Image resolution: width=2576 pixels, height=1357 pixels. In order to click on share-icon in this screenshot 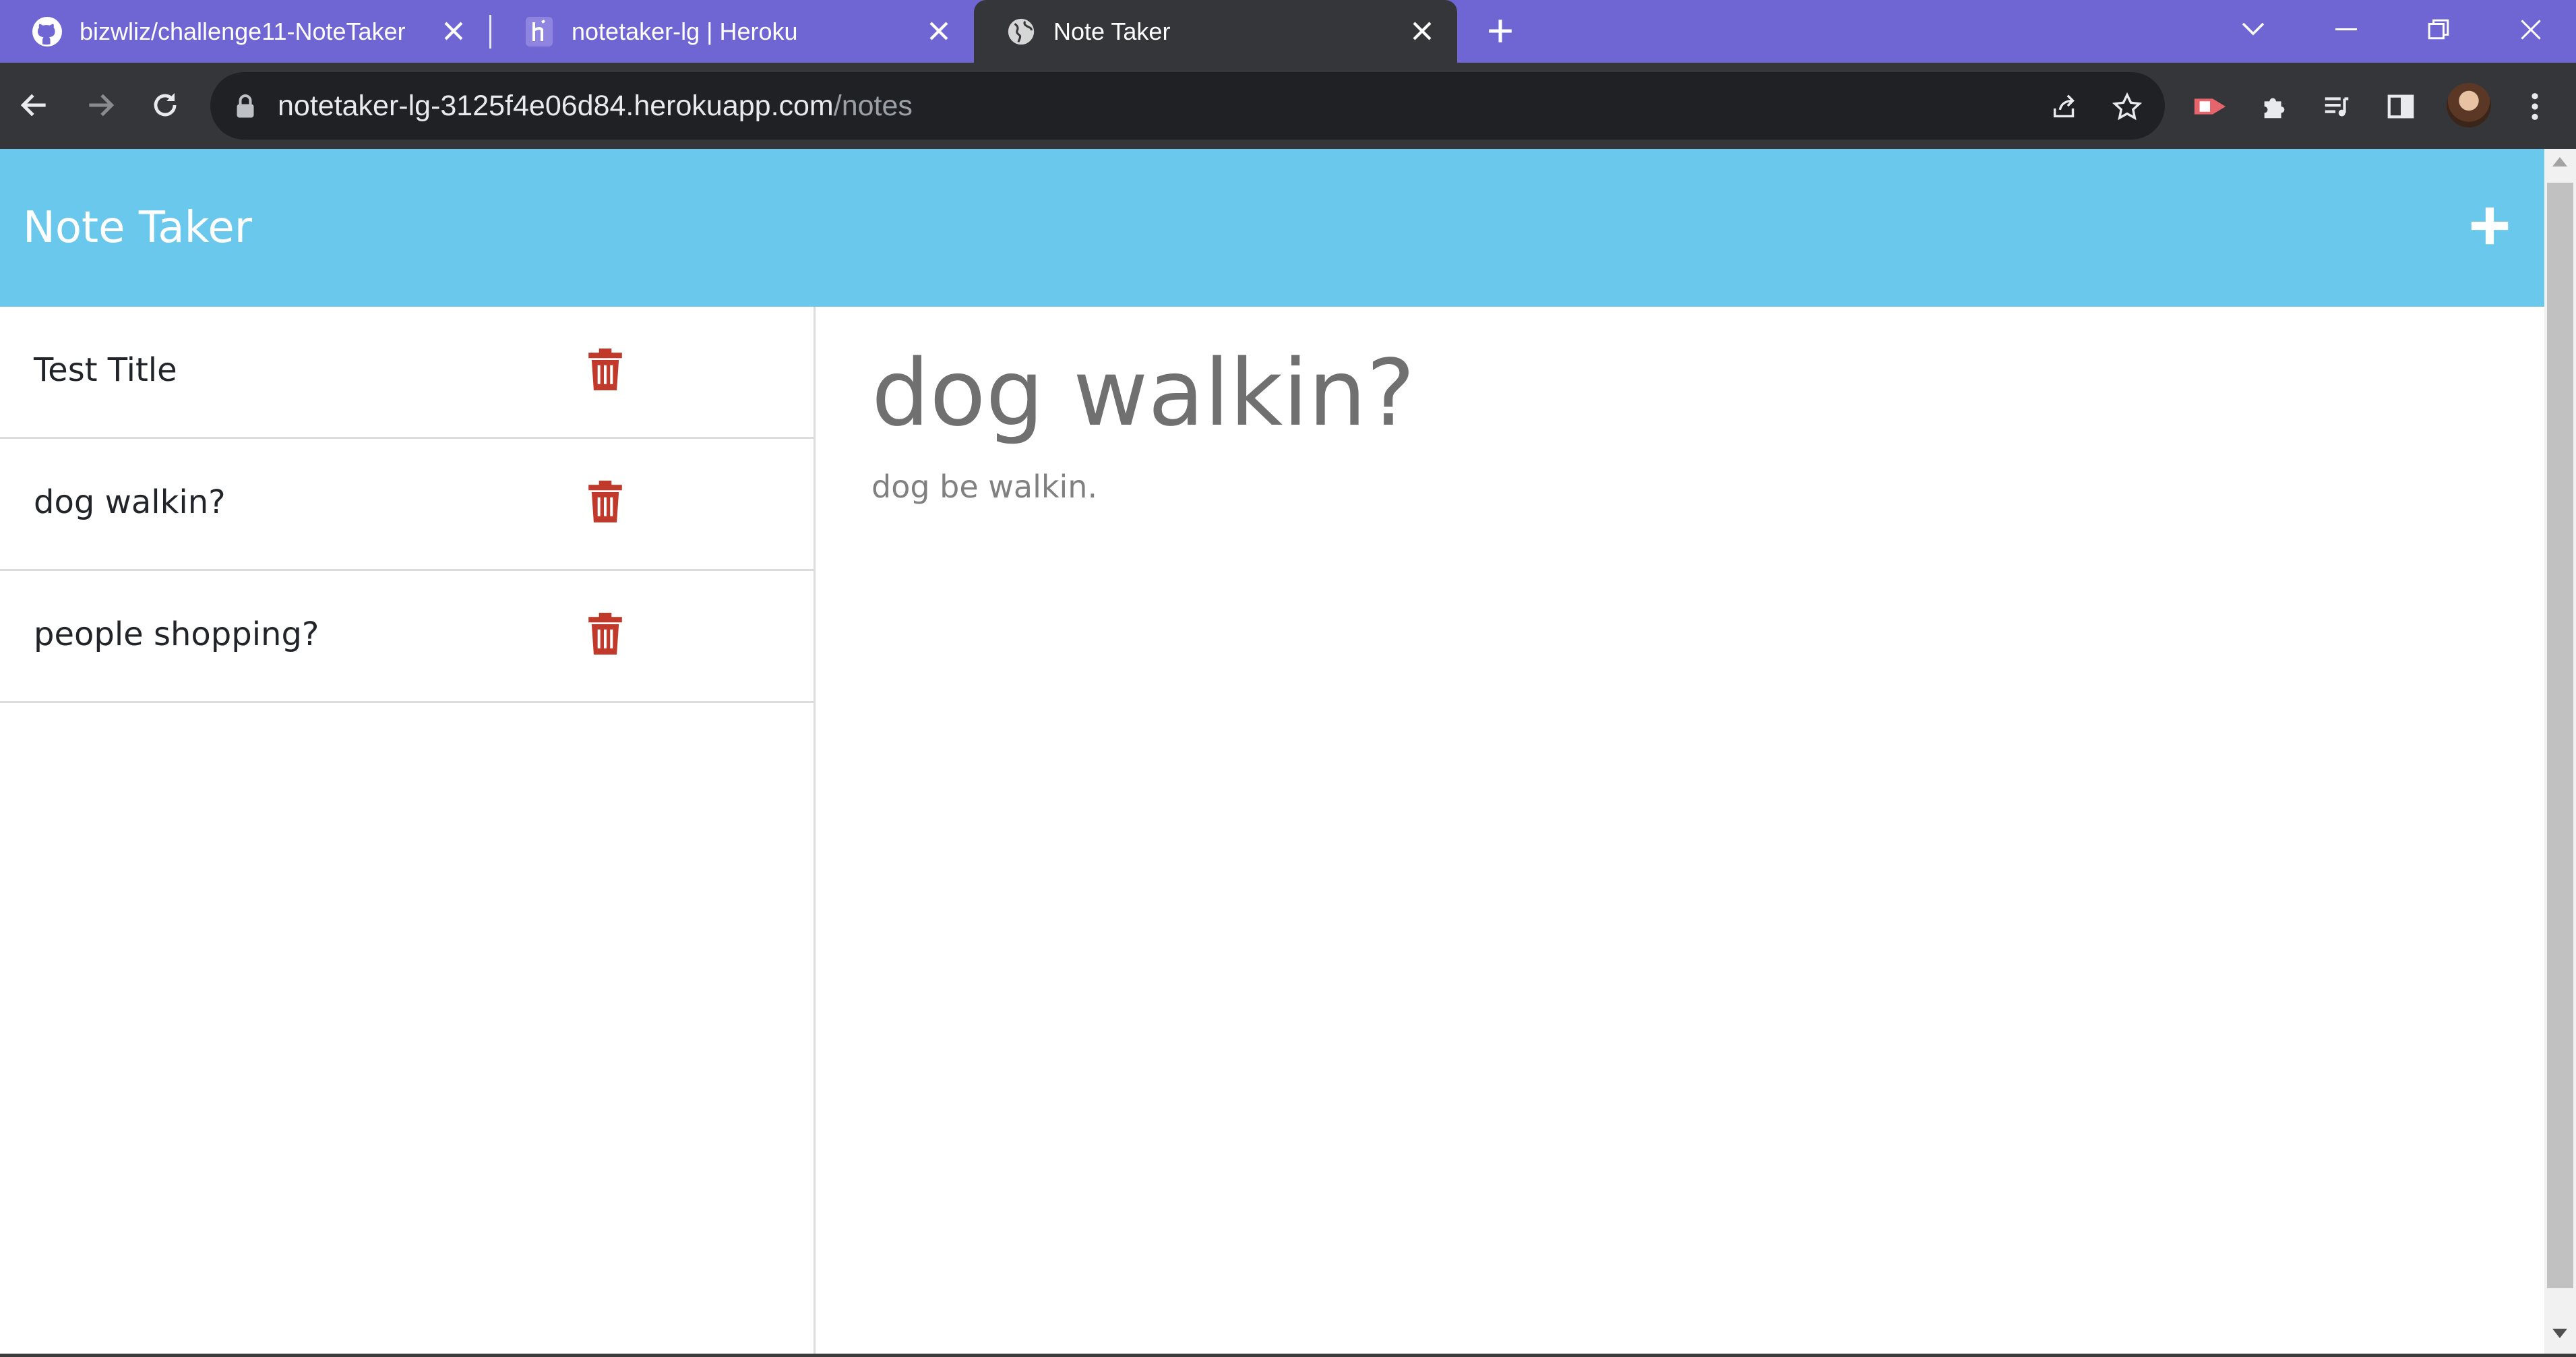, I will do `click(2065, 107)`.